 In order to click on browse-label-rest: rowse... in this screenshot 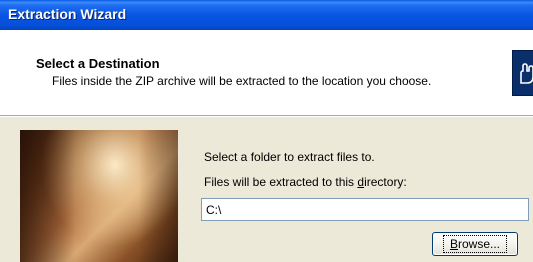, I will do `click(479, 244)`.